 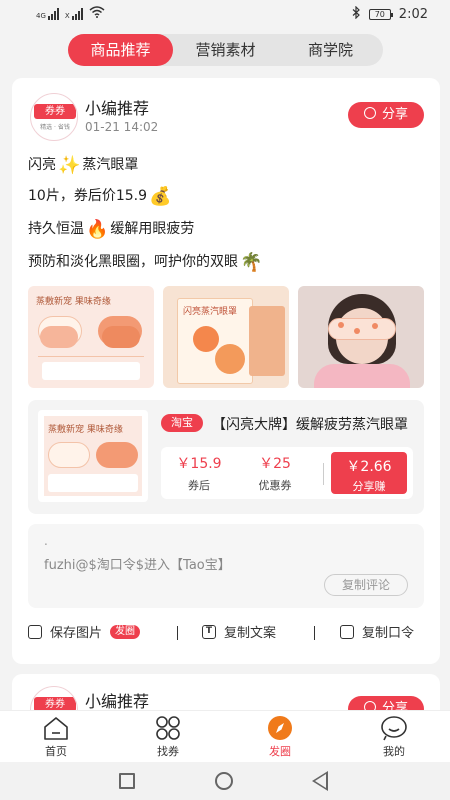 What do you see at coordinates (47, 13) in the screenshot?
I see `signal-4g-icon: 4G` at bounding box center [47, 13].